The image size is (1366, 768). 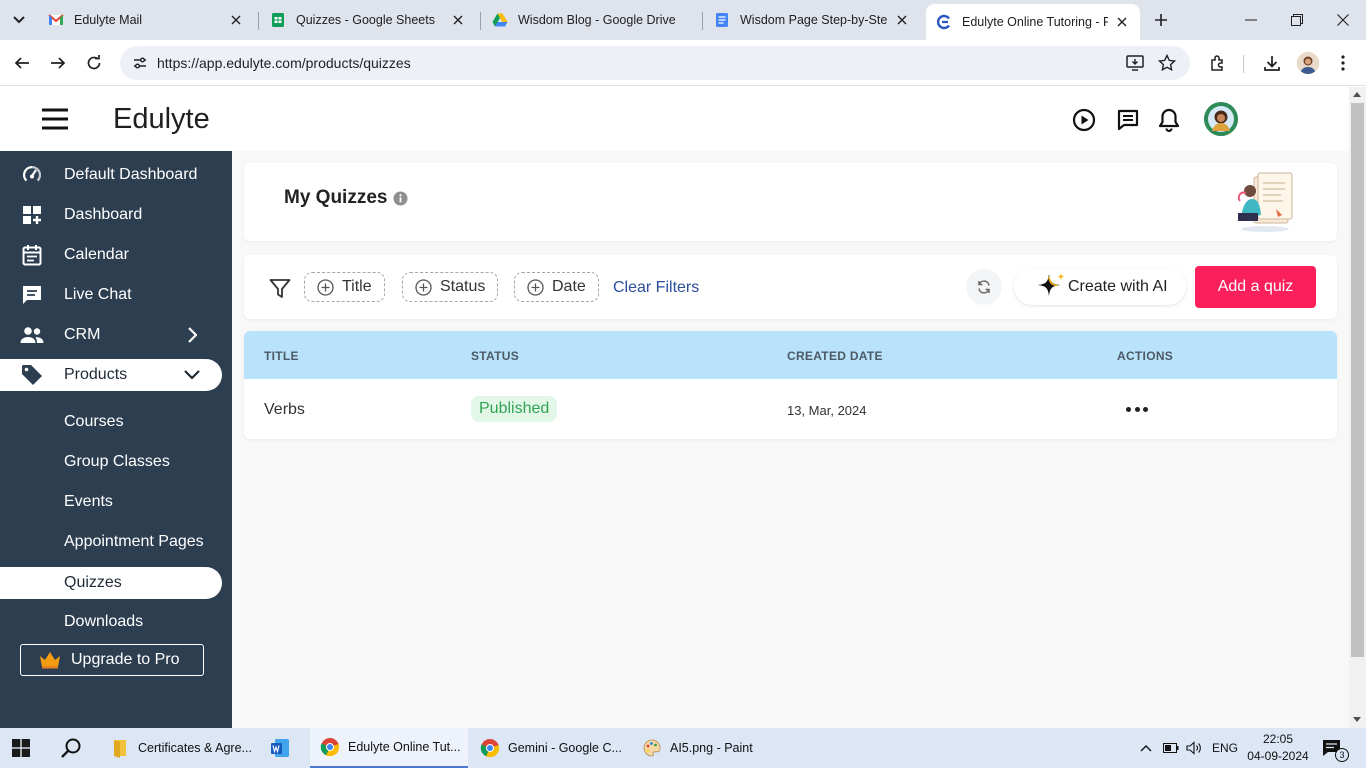 What do you see at coordinates (1171, 748) in the screenshot?
I see `battery-icon` at bounding box center [1171, 748].